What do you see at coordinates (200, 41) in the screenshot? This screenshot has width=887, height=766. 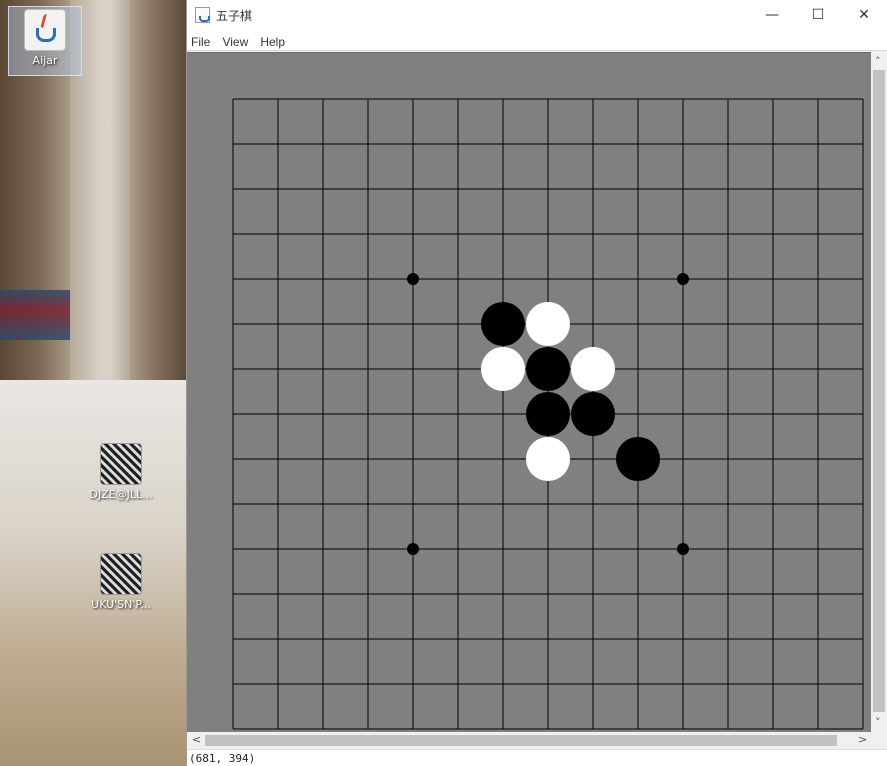 I see `menu-file: File` at bounding box center [200, 41].